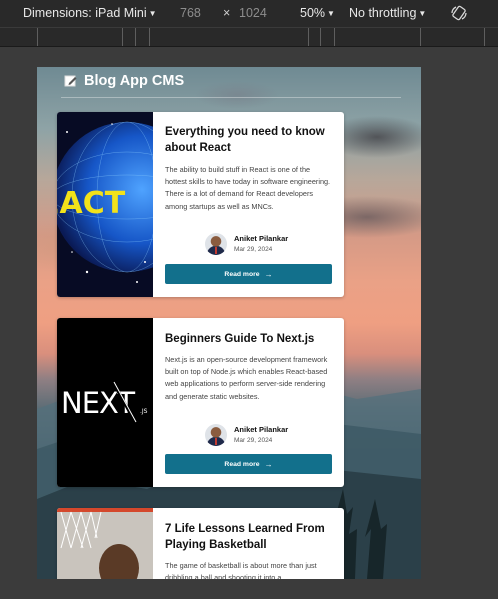  What do you see at coordinates (134, 81) in the screenshot?
I see `app-title: Blog App CMS` at bounding box center [134, 81].